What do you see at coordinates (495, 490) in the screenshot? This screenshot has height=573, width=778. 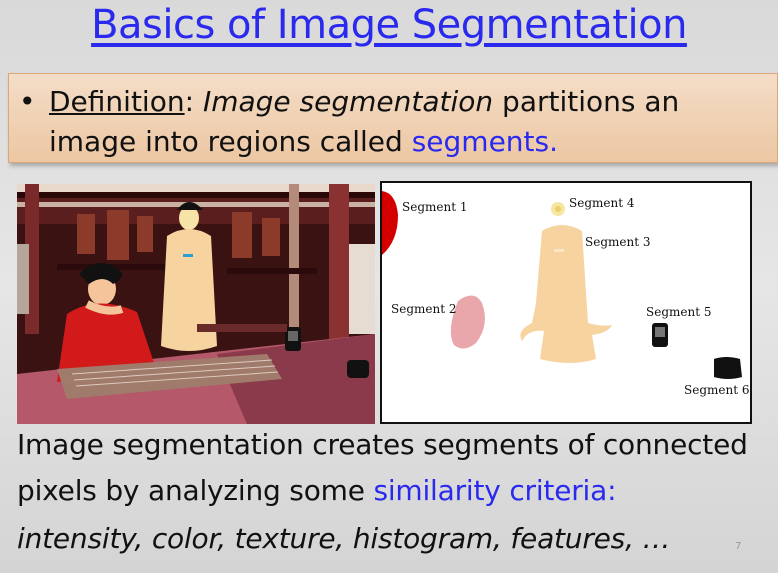 I see `similarity-criteria-highlight: similarity criteria:` at bounding box center [495, 490].